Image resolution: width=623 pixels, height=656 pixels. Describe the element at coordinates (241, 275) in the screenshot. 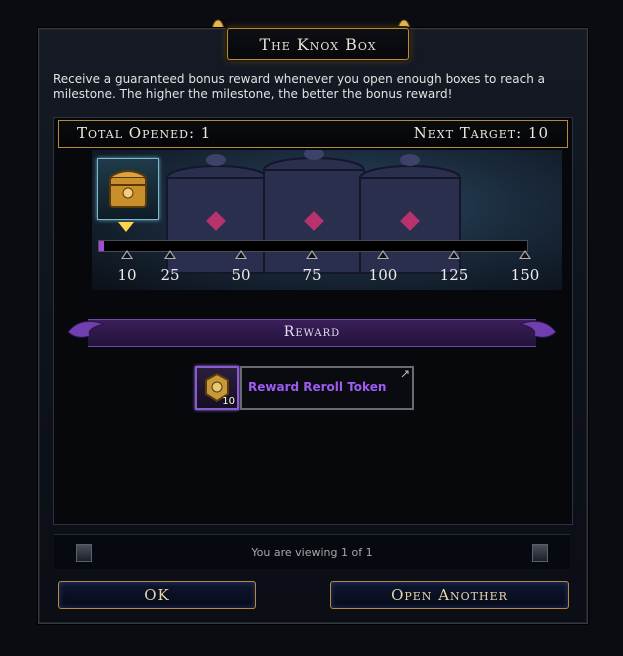

I see `milestone-label: 50` at that location.